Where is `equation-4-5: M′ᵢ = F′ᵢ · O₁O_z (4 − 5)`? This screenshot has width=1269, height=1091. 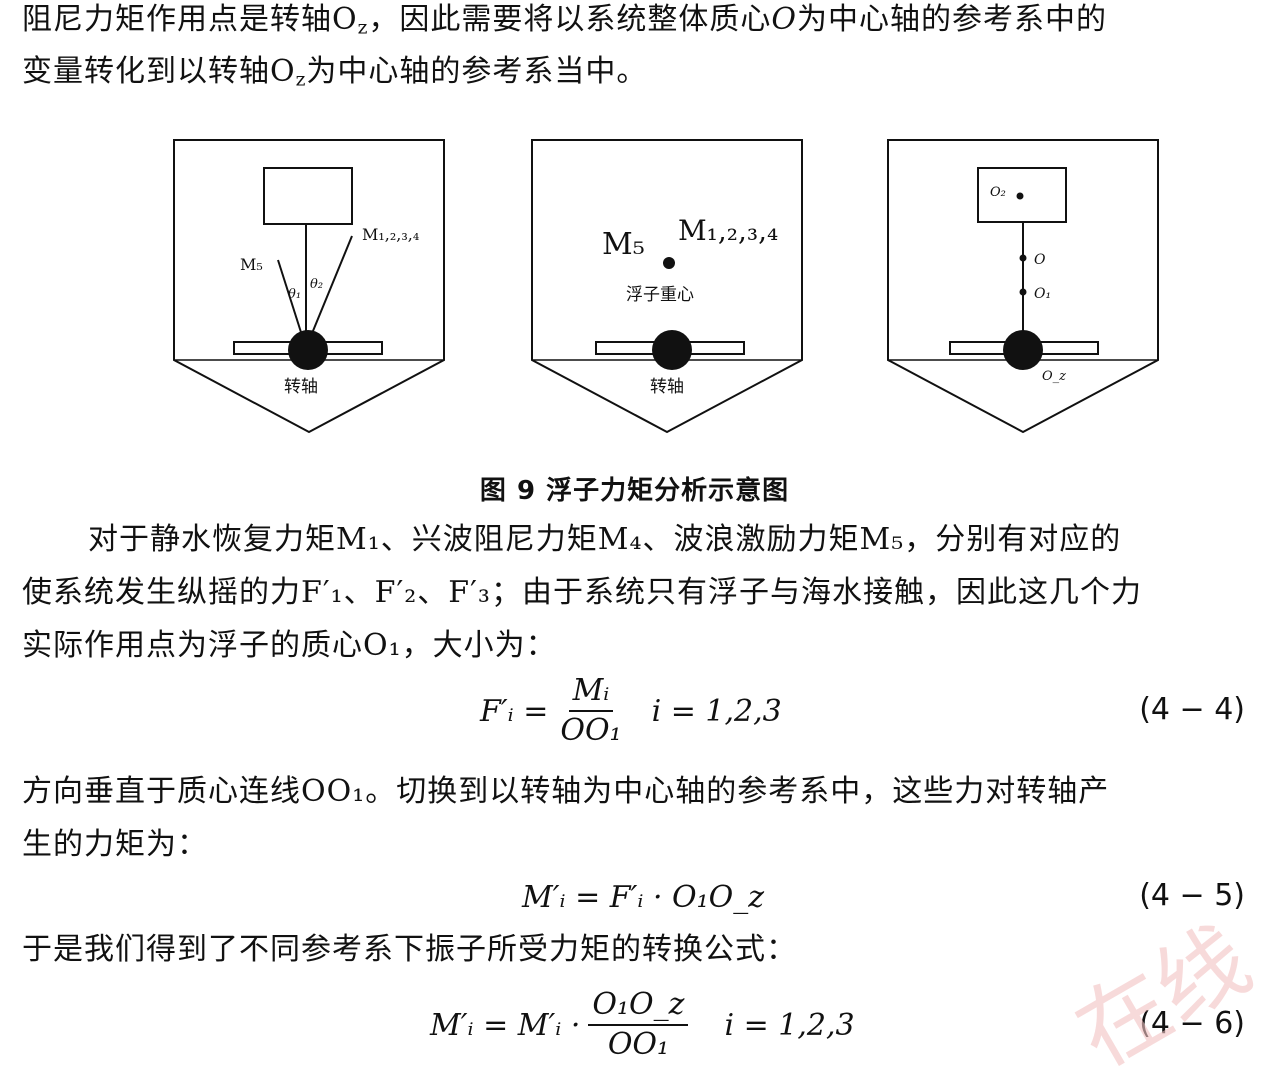
equation-4-5: M′ᵢ = F′ᵢ · O₁O_z (4 − 5) is located at coordinates (634, 897).